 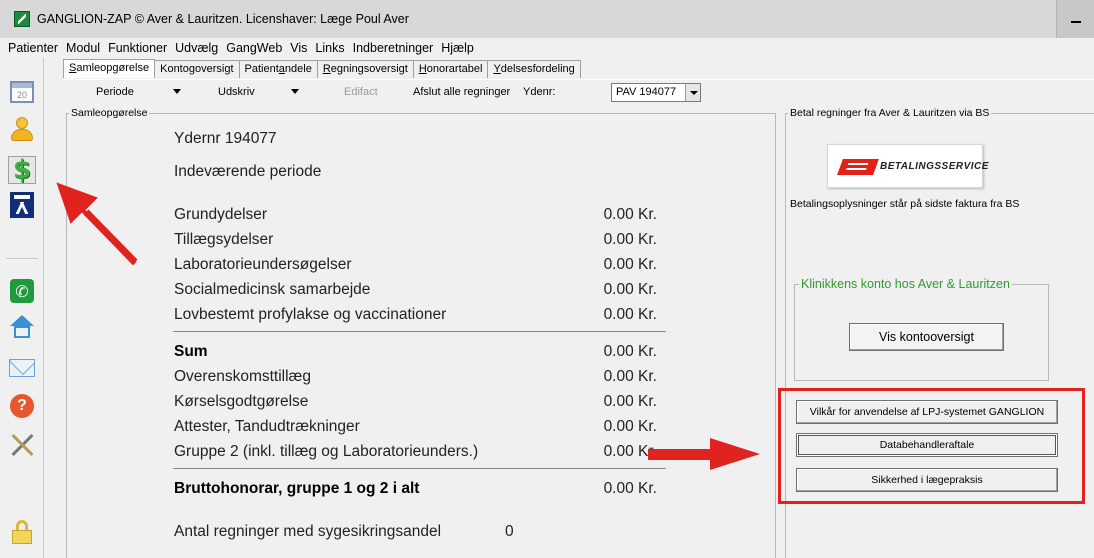 I want to click on arrow-to-buttons, so click(x=704, y=454).